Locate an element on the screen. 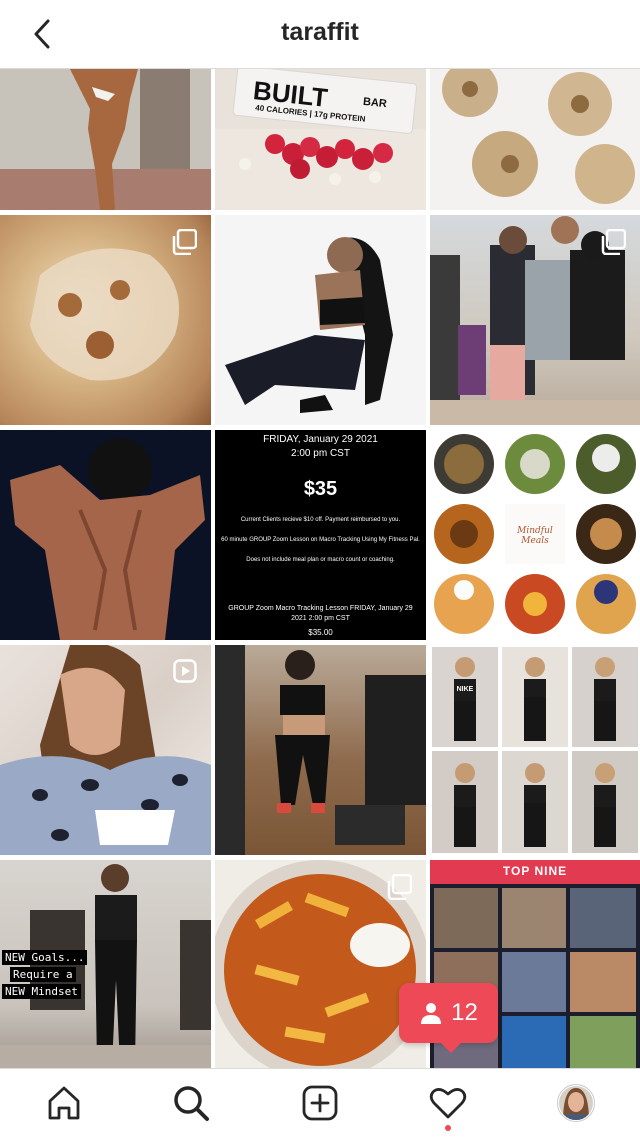 This screenshot has height=1139, width=640. heart-icon is located at coordinates (448, 1103).